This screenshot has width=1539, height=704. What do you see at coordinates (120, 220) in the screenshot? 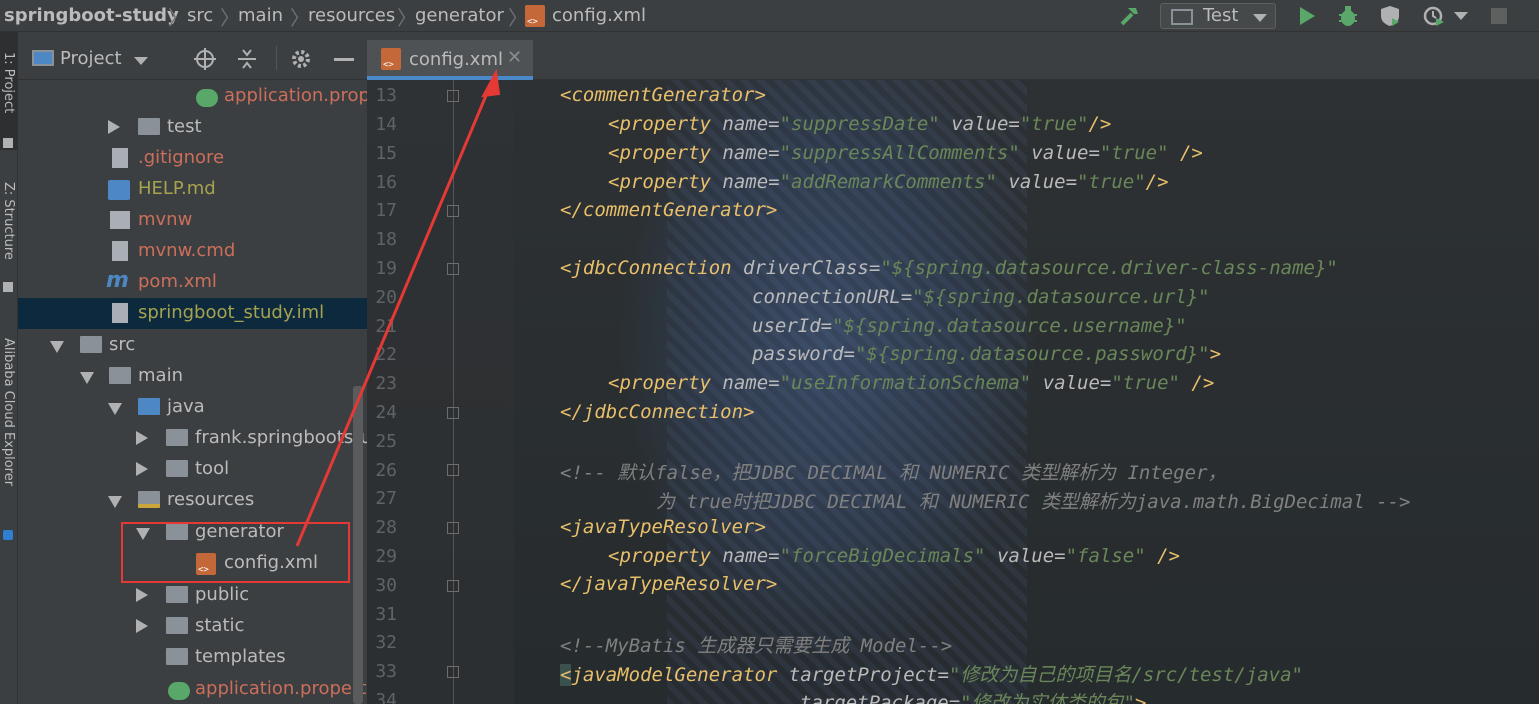
I see `shell-file-icon` at bounding box center [120, 220].